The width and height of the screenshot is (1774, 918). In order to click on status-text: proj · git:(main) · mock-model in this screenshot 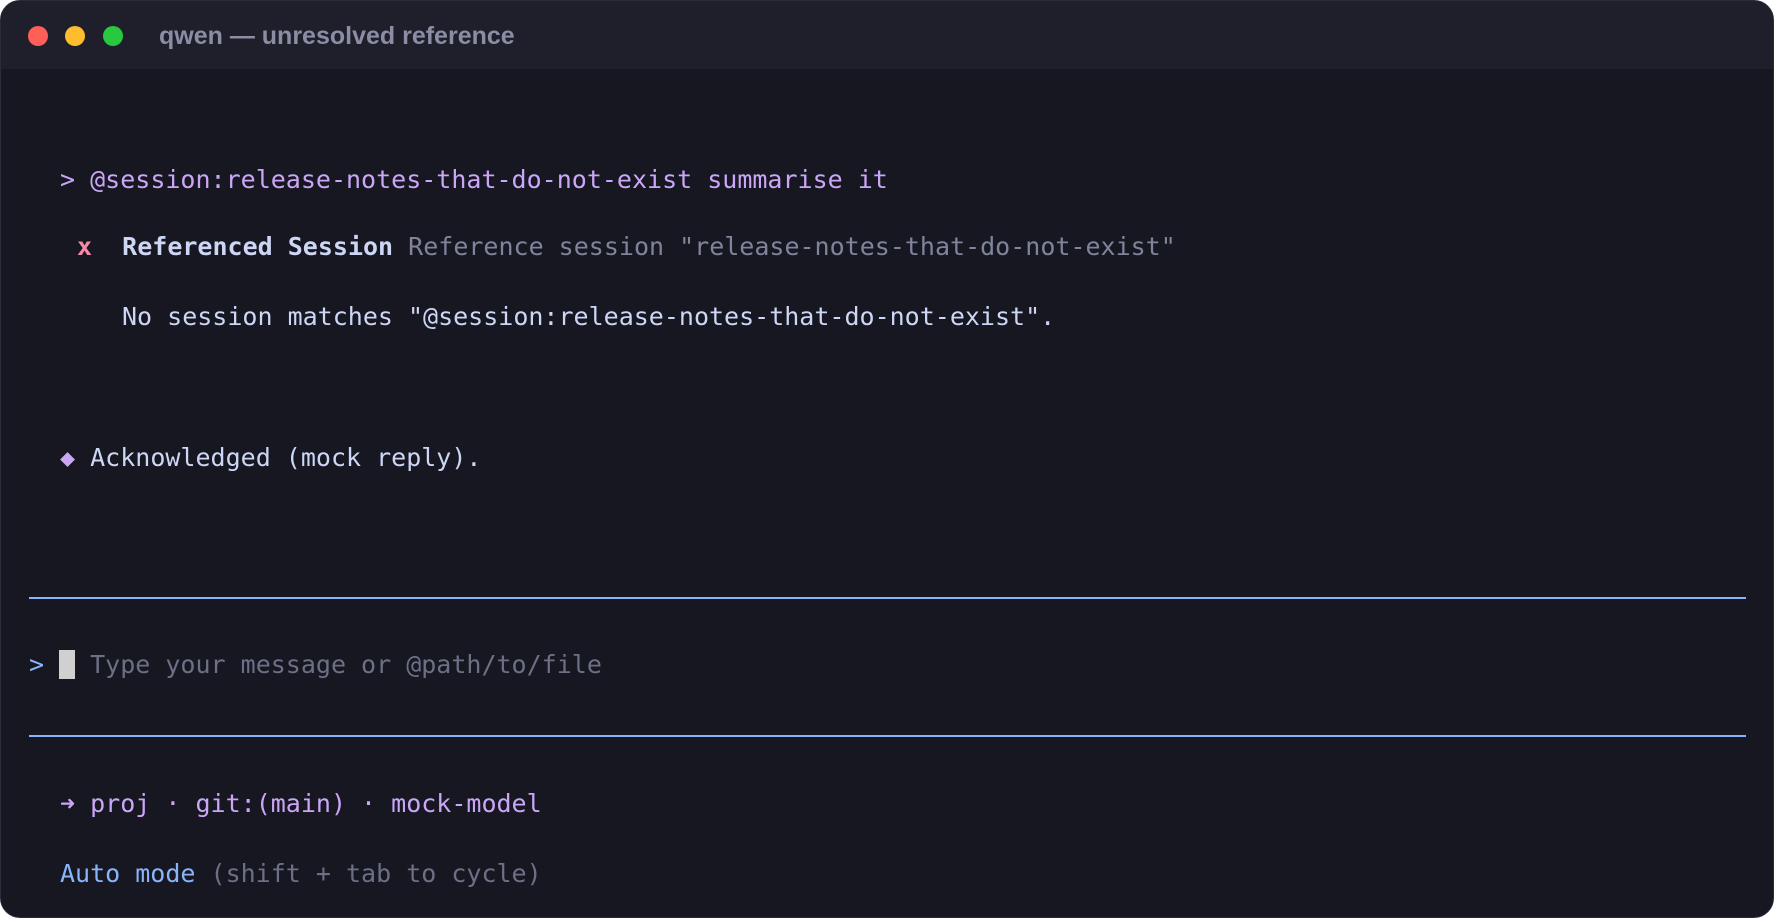, I will do `click(316, 803)`.